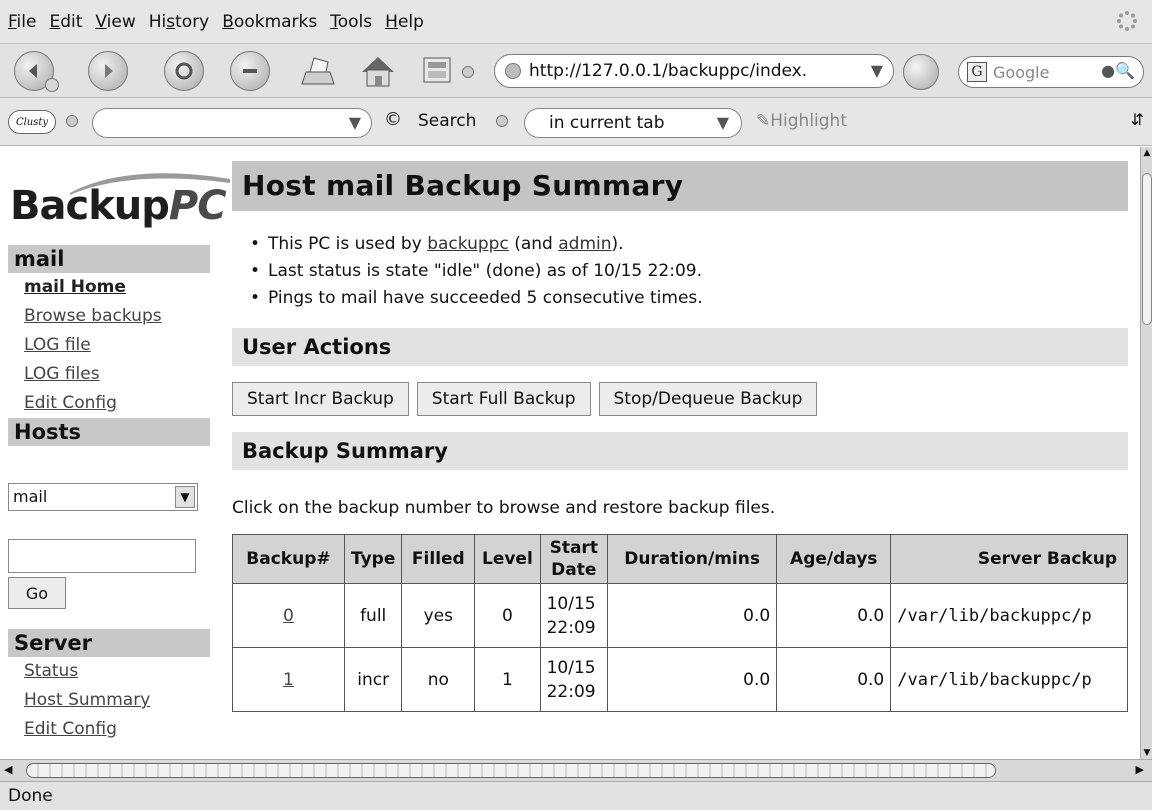  I want to click on col-duration: Duration/mins, so click(692, 559).